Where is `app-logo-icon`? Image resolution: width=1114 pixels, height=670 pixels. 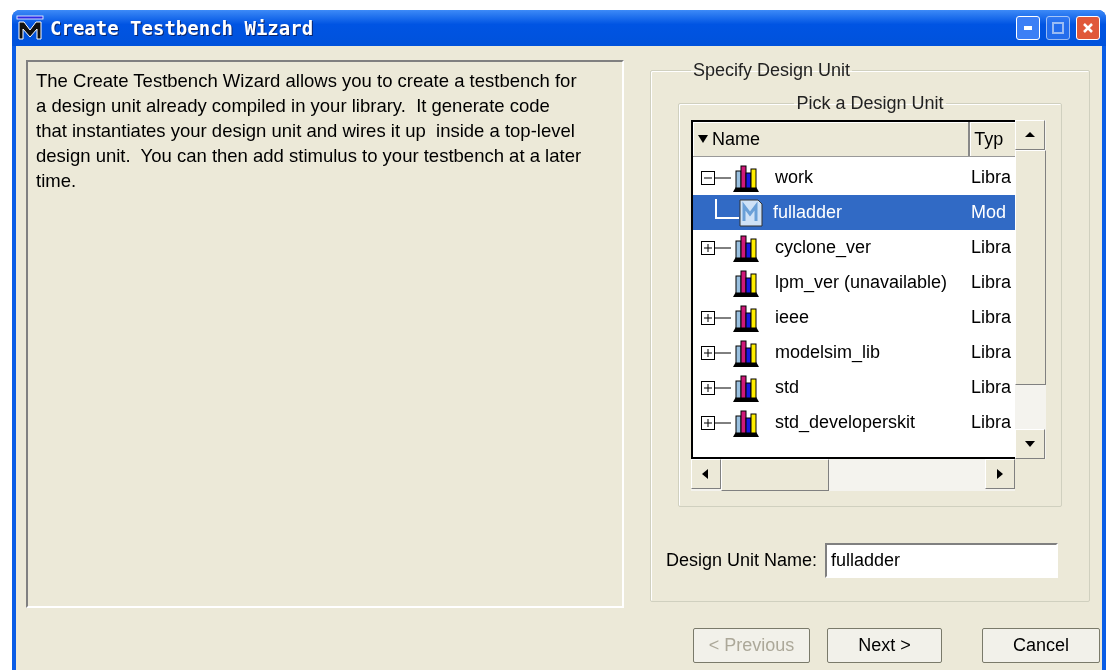 app-logo-icon is located at coordinates (30, 28).